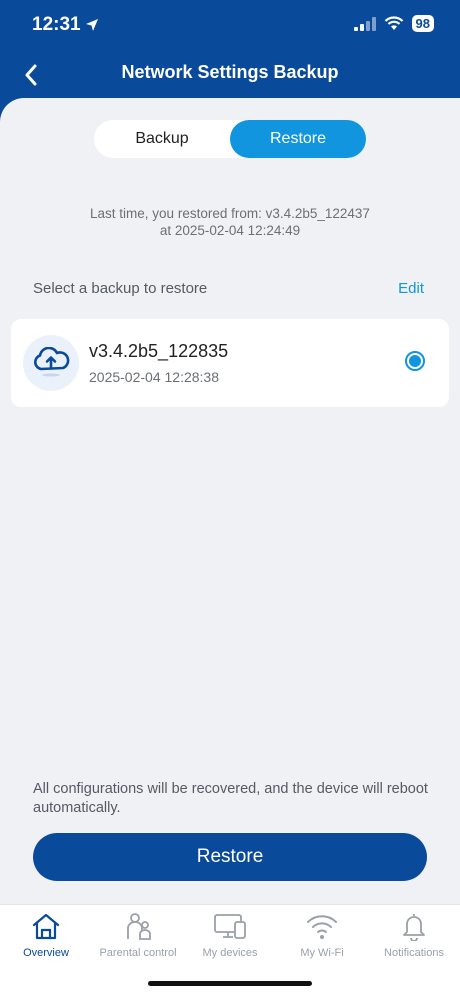 The image size is (460, 997). Describe the element at coordinates (138, 953) in the screenshot. I see `tab-parental-label: Parental control` at that location.